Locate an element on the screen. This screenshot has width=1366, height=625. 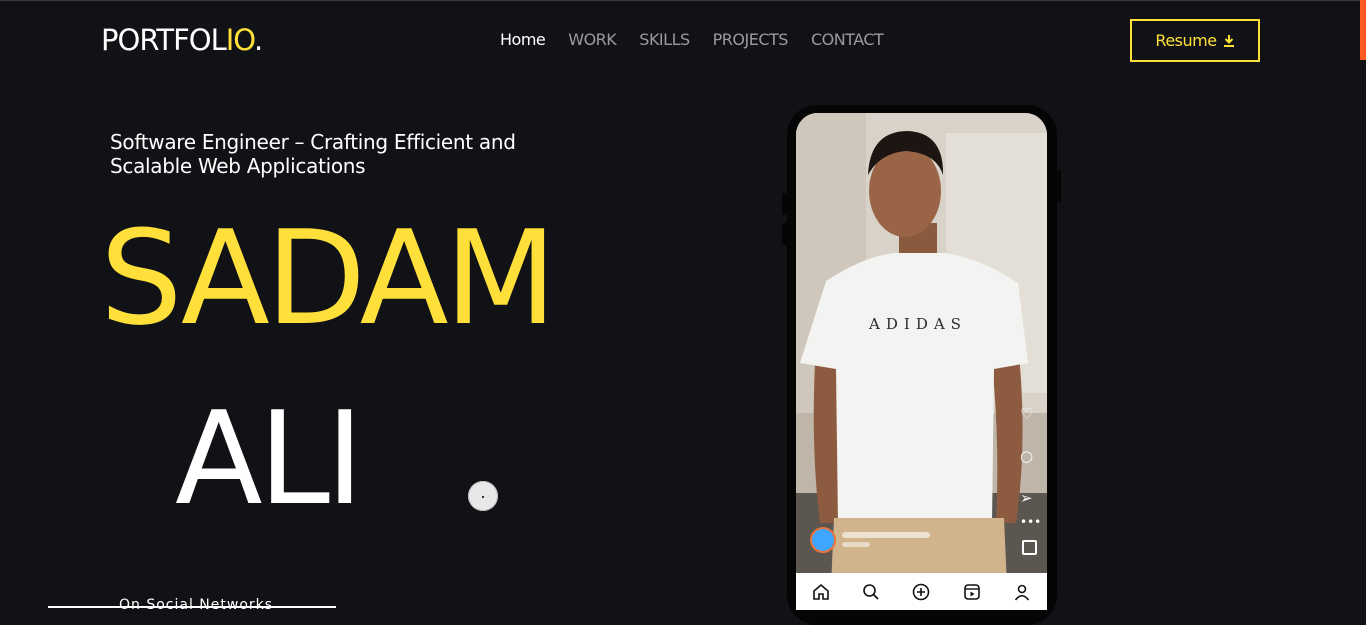
logo: PORTFOLIO. is located at coordinates (182, 40).